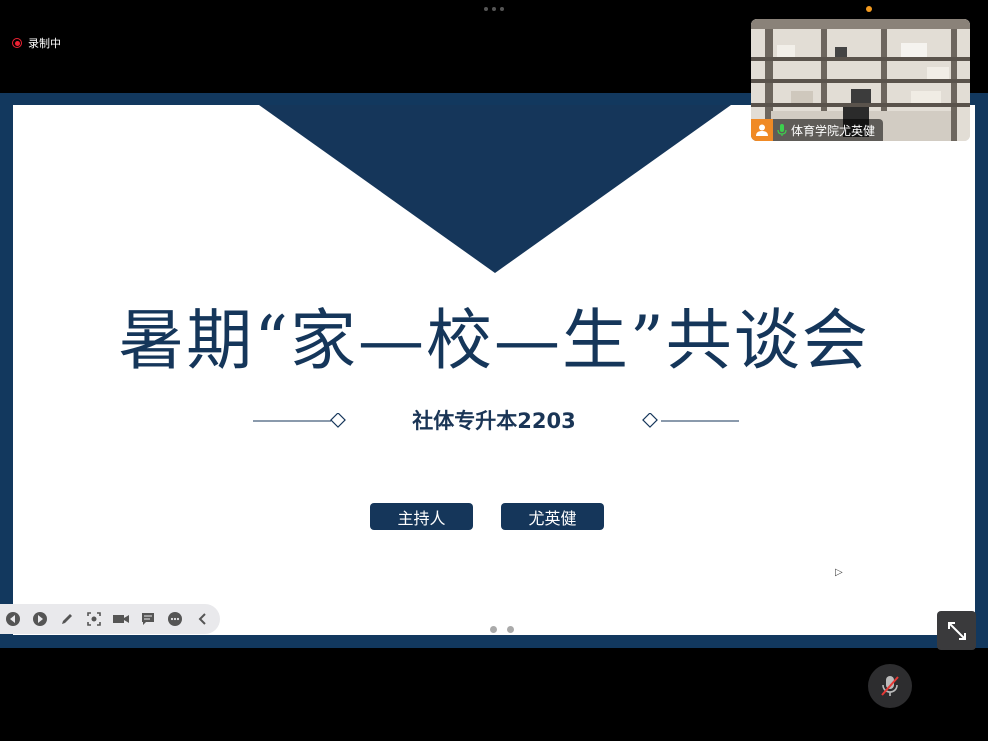 The height and width of the screenshot is (741, 988). What do you see at coordinates (17, 43) in the screenshot?
I see `record-icon` at bounding box center [17, 43].